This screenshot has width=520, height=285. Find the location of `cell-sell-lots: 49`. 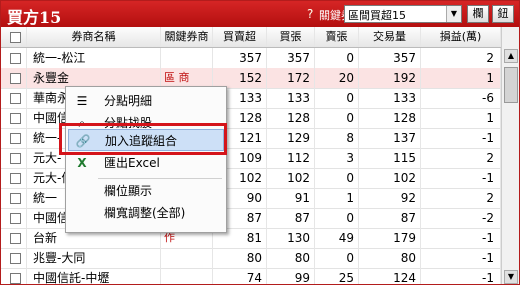

cell-sell-lots: 49 is located at coordinates (337, 238).